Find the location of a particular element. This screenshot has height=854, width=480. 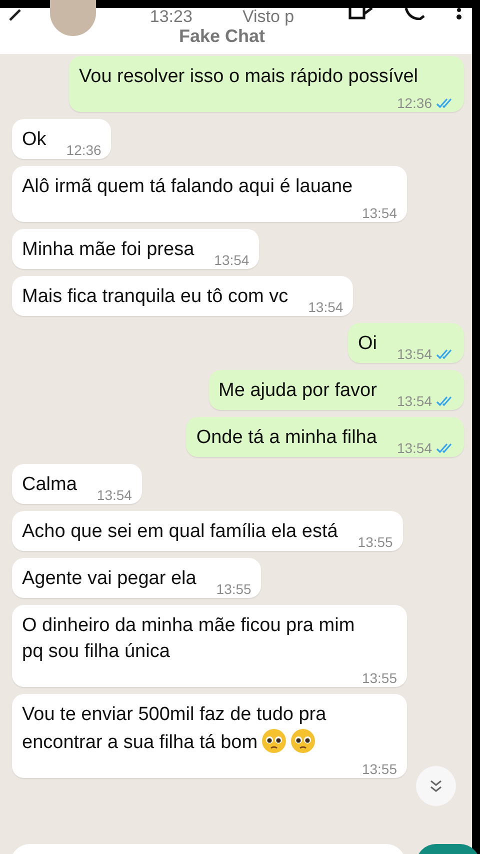

message-text: Oi is located at coordinates (367, 344).